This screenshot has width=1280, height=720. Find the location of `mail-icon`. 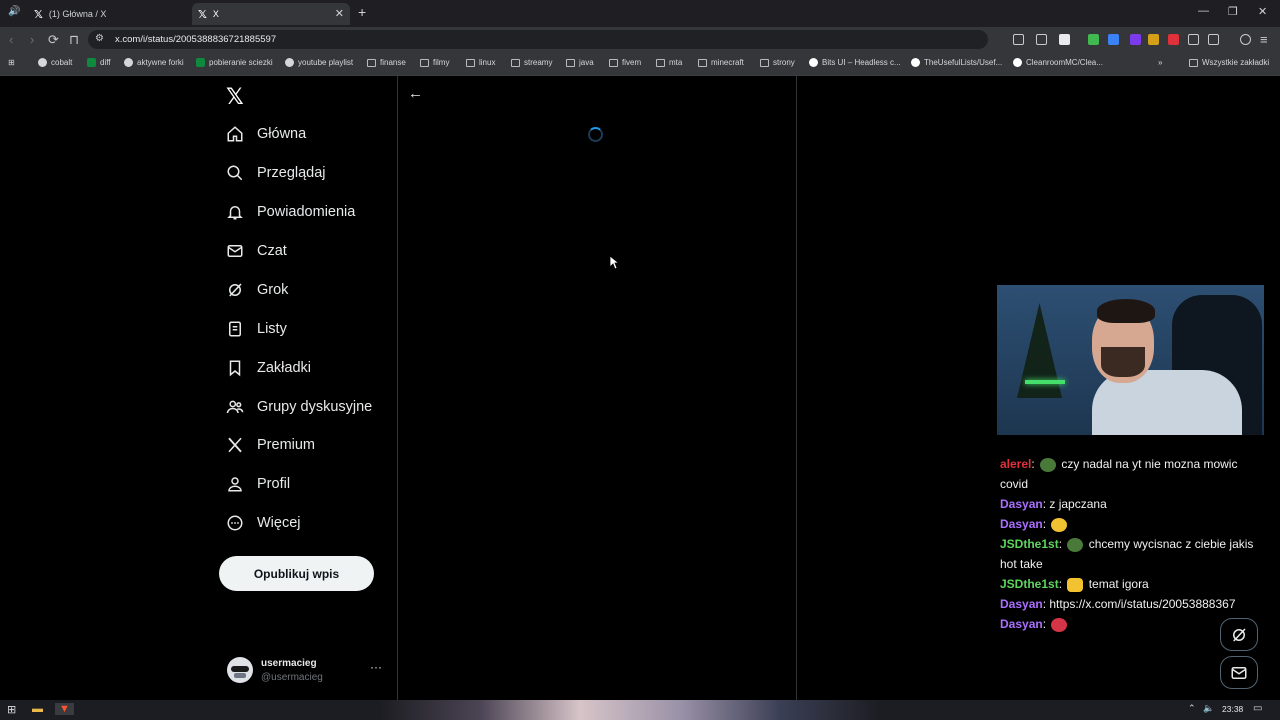

mail-icon is located at coordinates (235, 251).